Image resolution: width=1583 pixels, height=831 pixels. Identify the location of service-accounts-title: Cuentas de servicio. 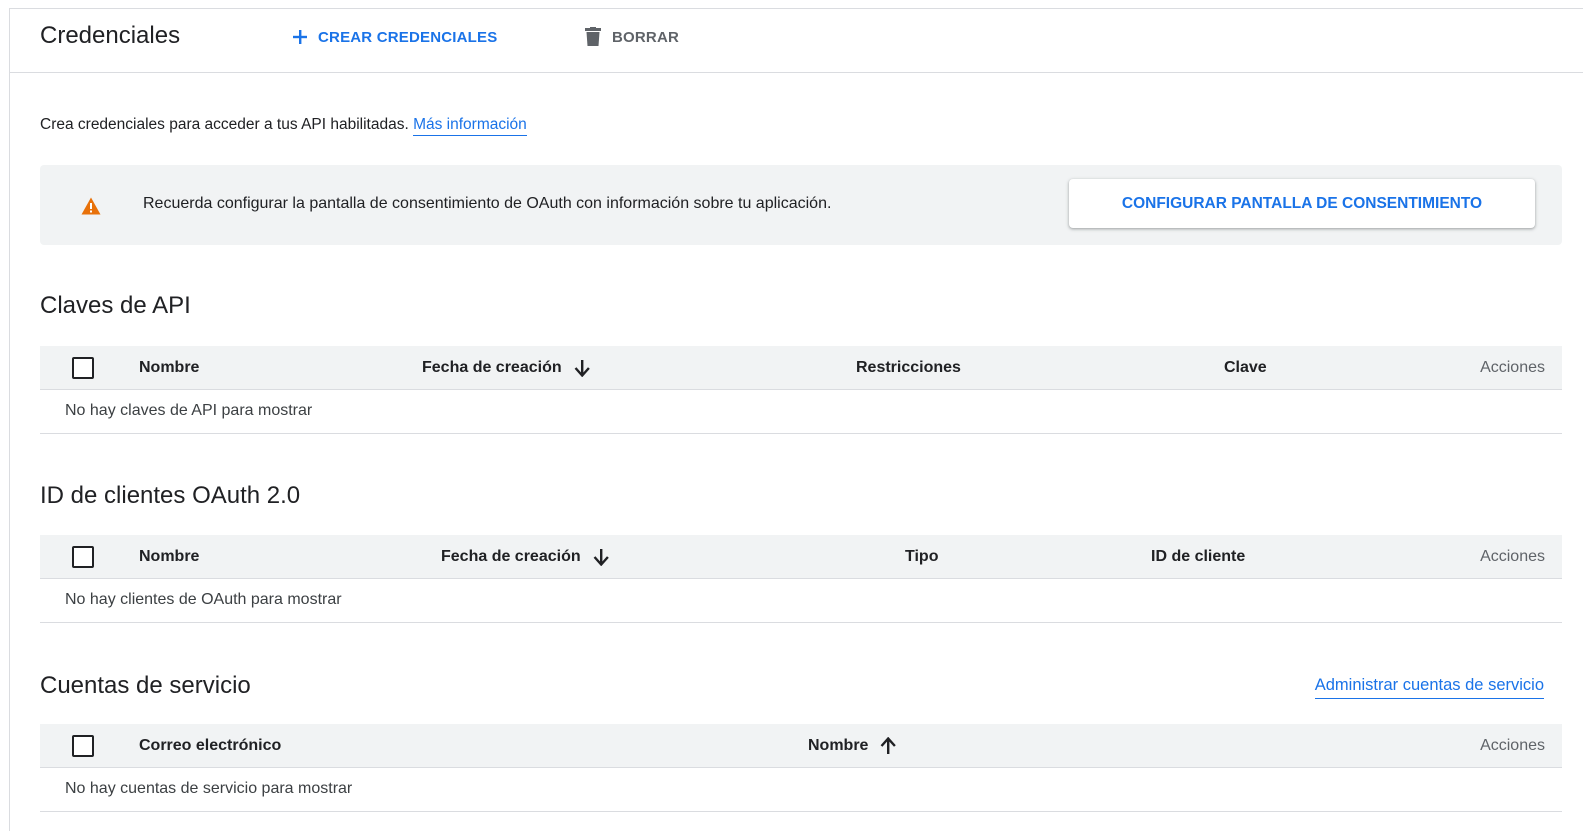
(145, 685).